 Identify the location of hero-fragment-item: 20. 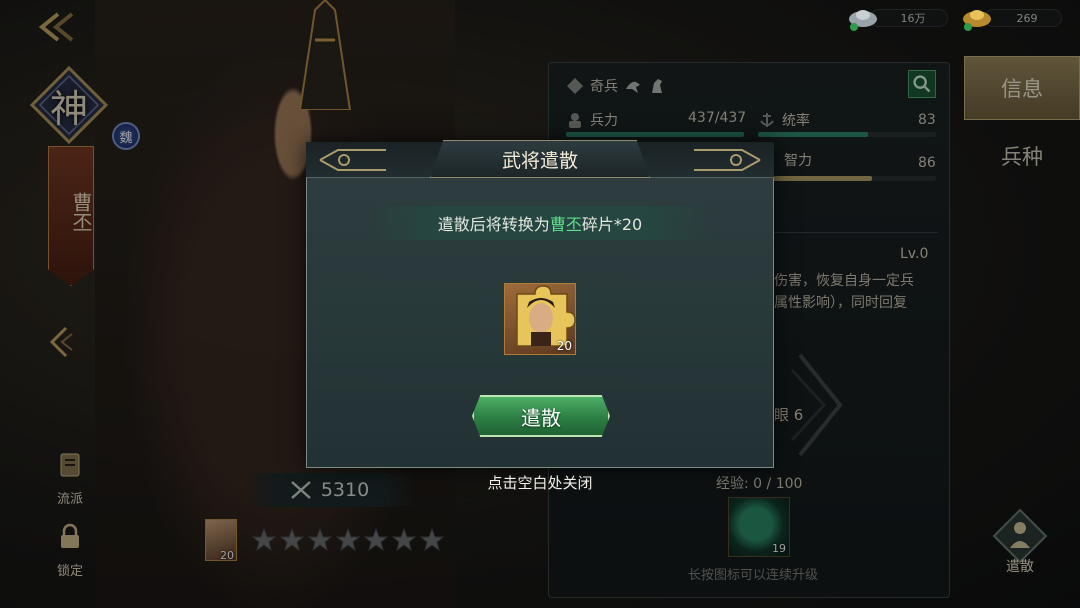
(540, 319).